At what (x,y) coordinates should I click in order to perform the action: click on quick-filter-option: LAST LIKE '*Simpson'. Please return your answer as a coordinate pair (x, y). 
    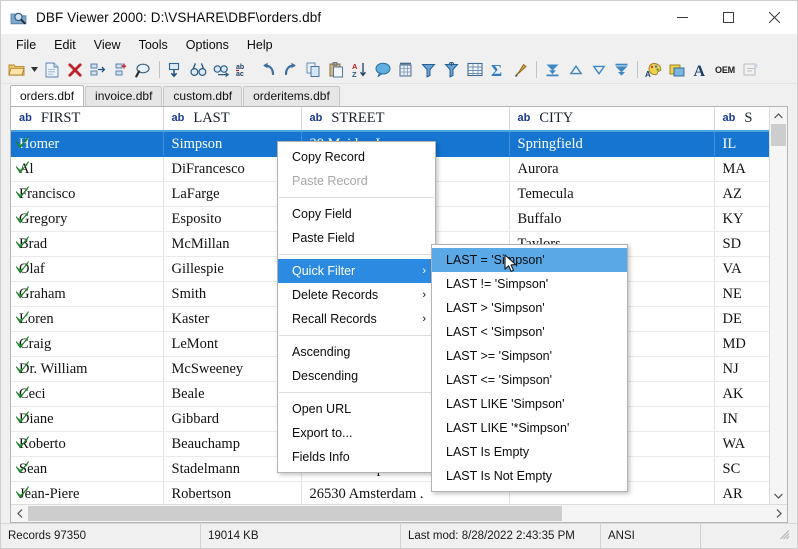
    Looking at the image, I should click on (529, 428).